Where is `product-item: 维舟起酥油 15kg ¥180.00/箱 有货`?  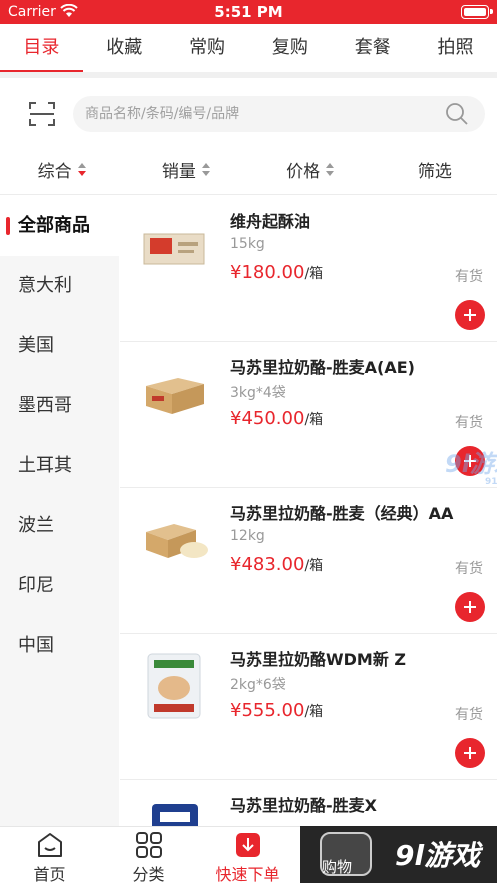
product-item: 维舟起酥油 15kg ¥180.00/箱 有货 is located at coordinates (308, 269).